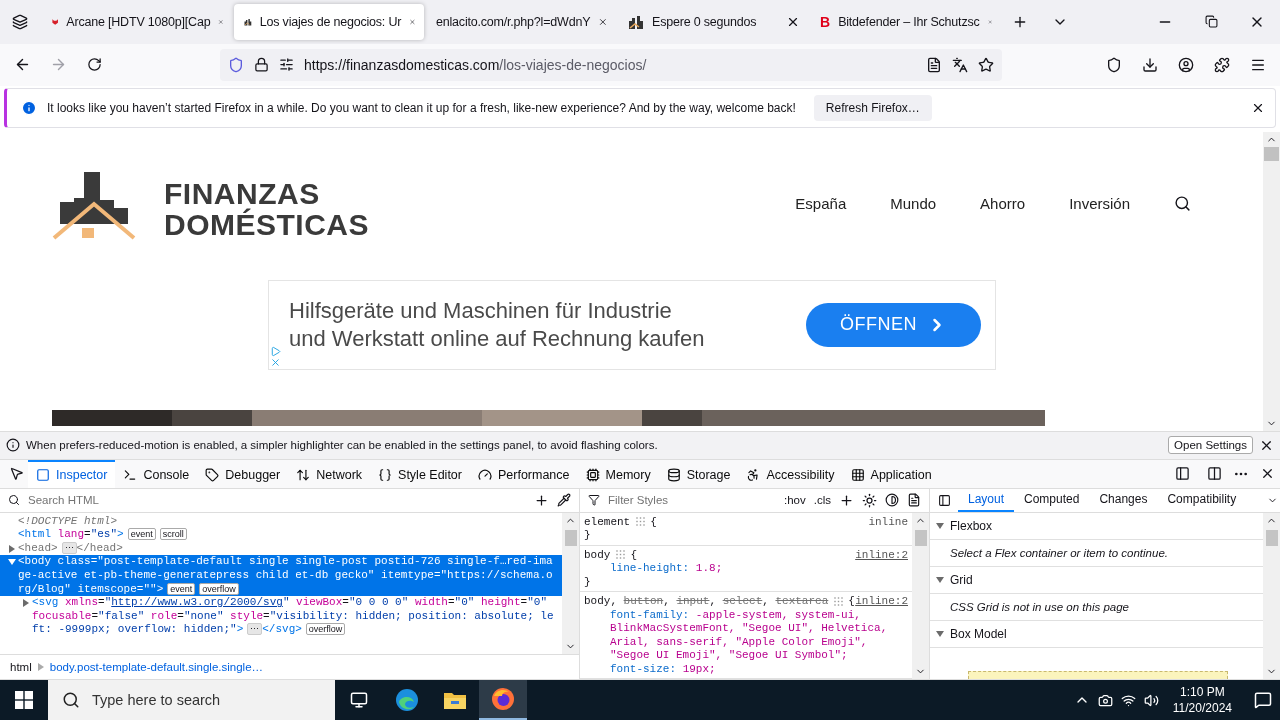 Image resolution: width=1280 pixels, height=720 pixels. Describe the element at coordinates (960, 64) in the screenshot. I see `translate-icon` at that location.